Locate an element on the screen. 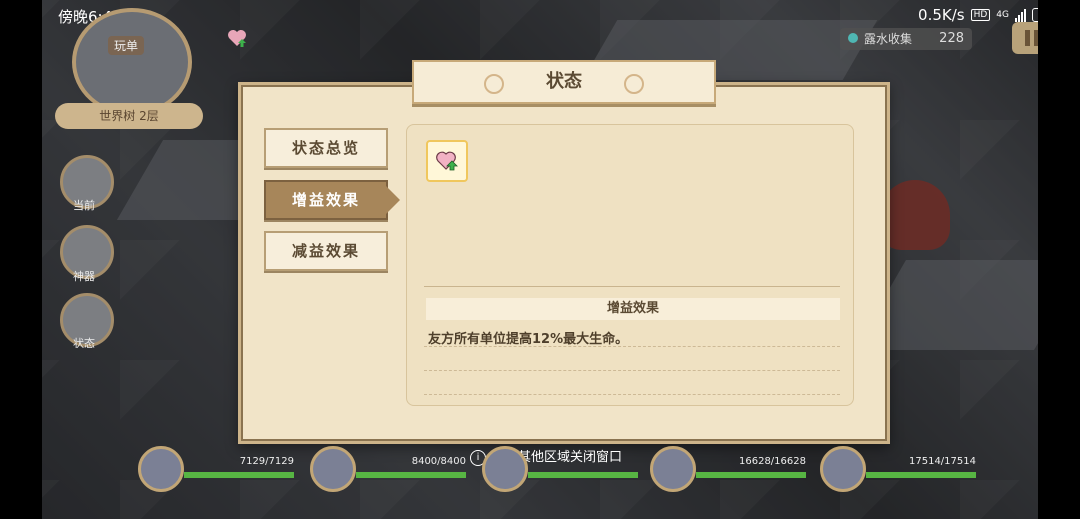 This screenshot has width=1080, height=519. buff-slot is located at coordinates (447, 161).